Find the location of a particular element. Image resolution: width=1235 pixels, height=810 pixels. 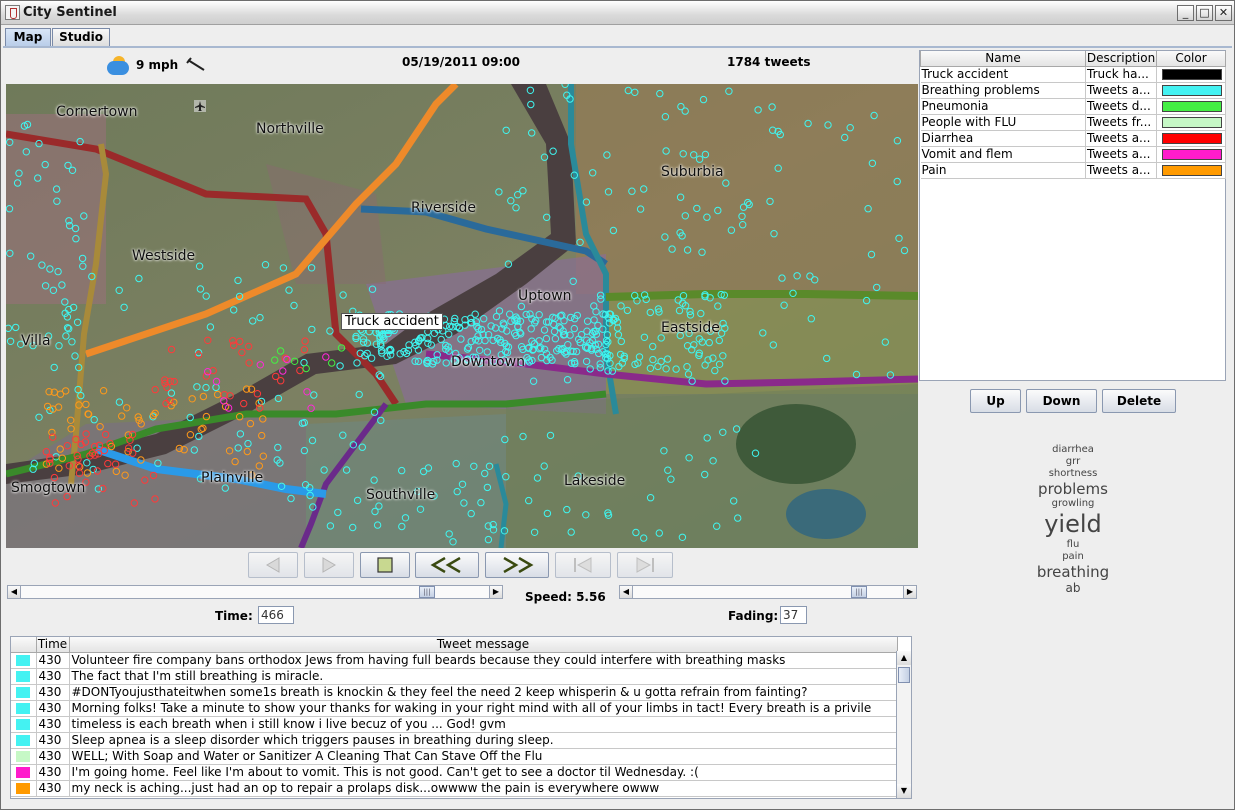

fading-field: 37 is located at coordinates (793, 615).